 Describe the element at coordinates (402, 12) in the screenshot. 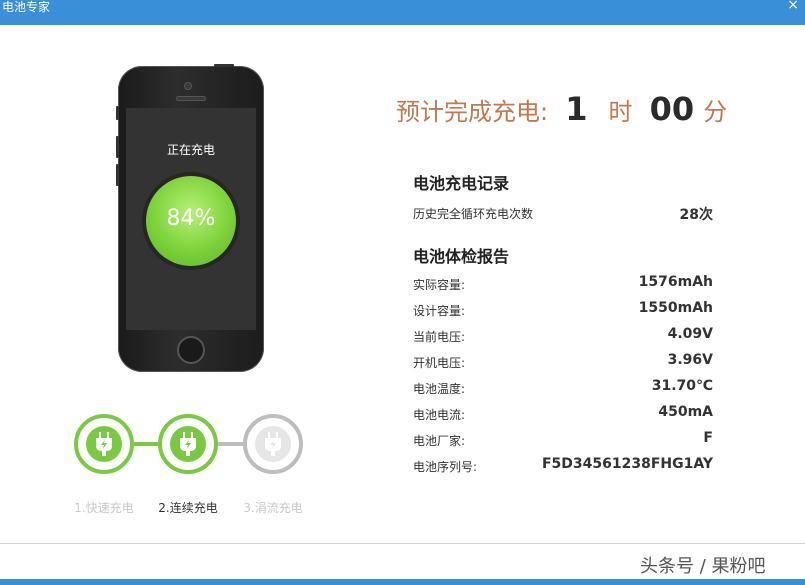

I see `title-bar: 电池专家 ×` at that location.